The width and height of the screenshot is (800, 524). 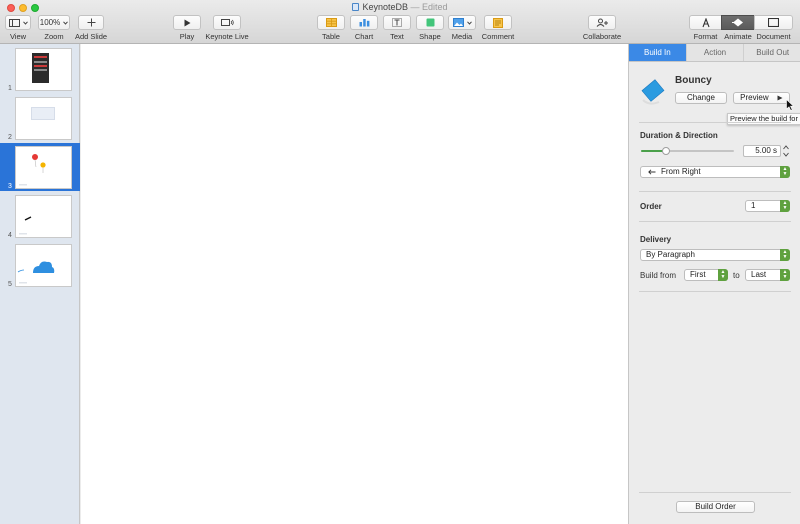 I want to click on media-label: Media, so click(x=462, y=36).